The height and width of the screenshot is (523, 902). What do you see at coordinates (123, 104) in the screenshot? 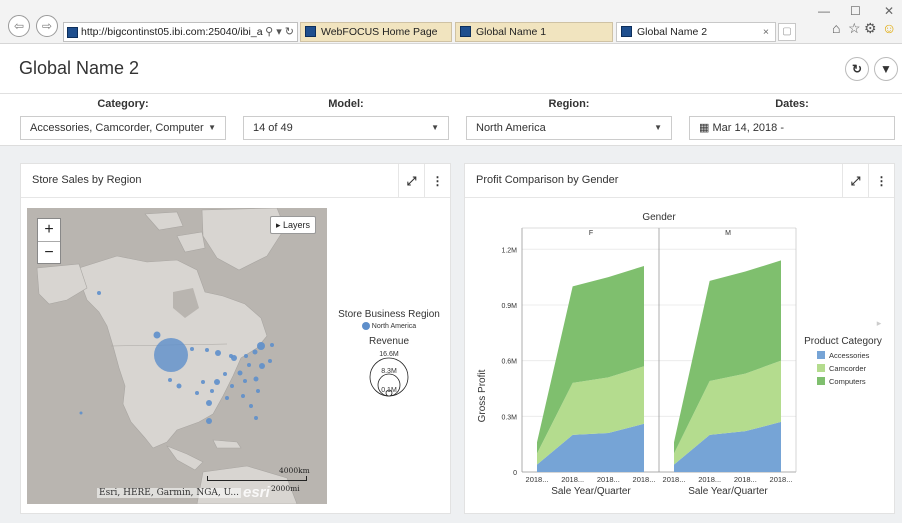
I see `category-label: Category:` at bounding box center [123, 104].